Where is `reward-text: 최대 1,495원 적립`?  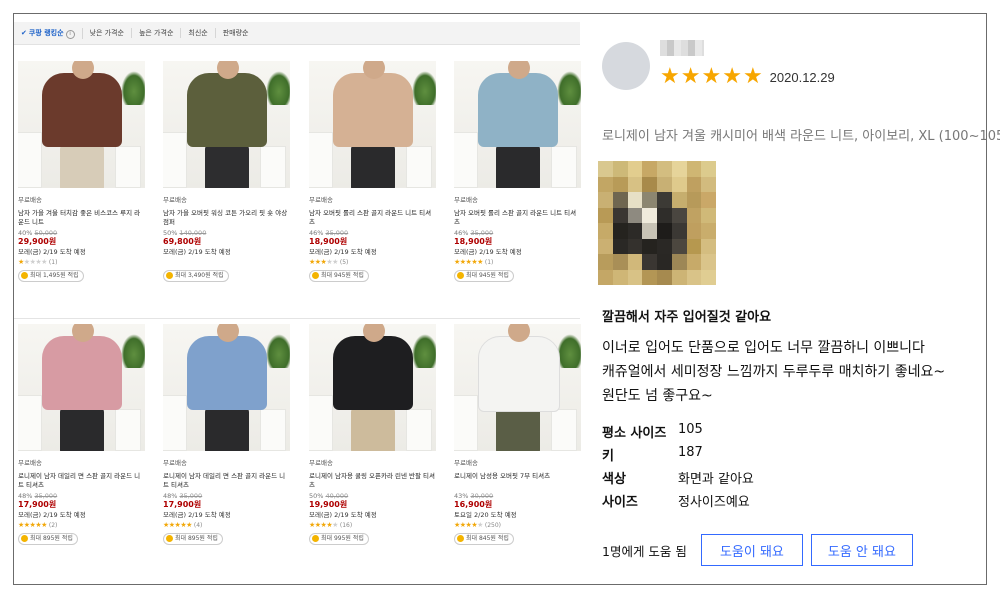 reward-text: 최대 1,495원 적립 is located at coordinates (54, 275).